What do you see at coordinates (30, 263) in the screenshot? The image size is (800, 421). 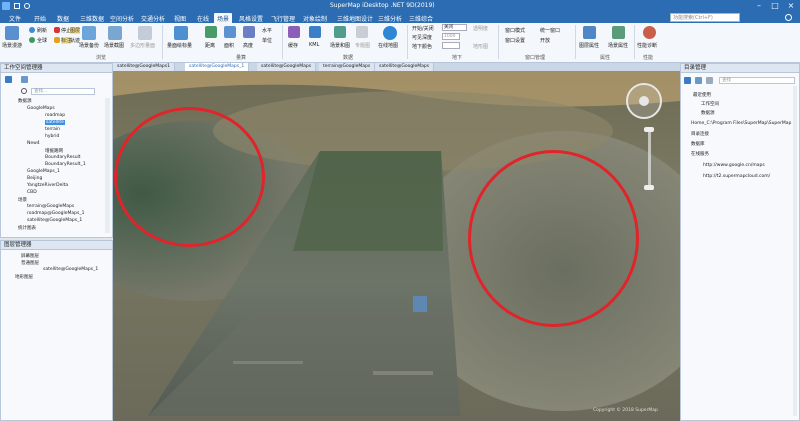 I see `layer-normal: 普通图层` at bounding box center [30, 263].